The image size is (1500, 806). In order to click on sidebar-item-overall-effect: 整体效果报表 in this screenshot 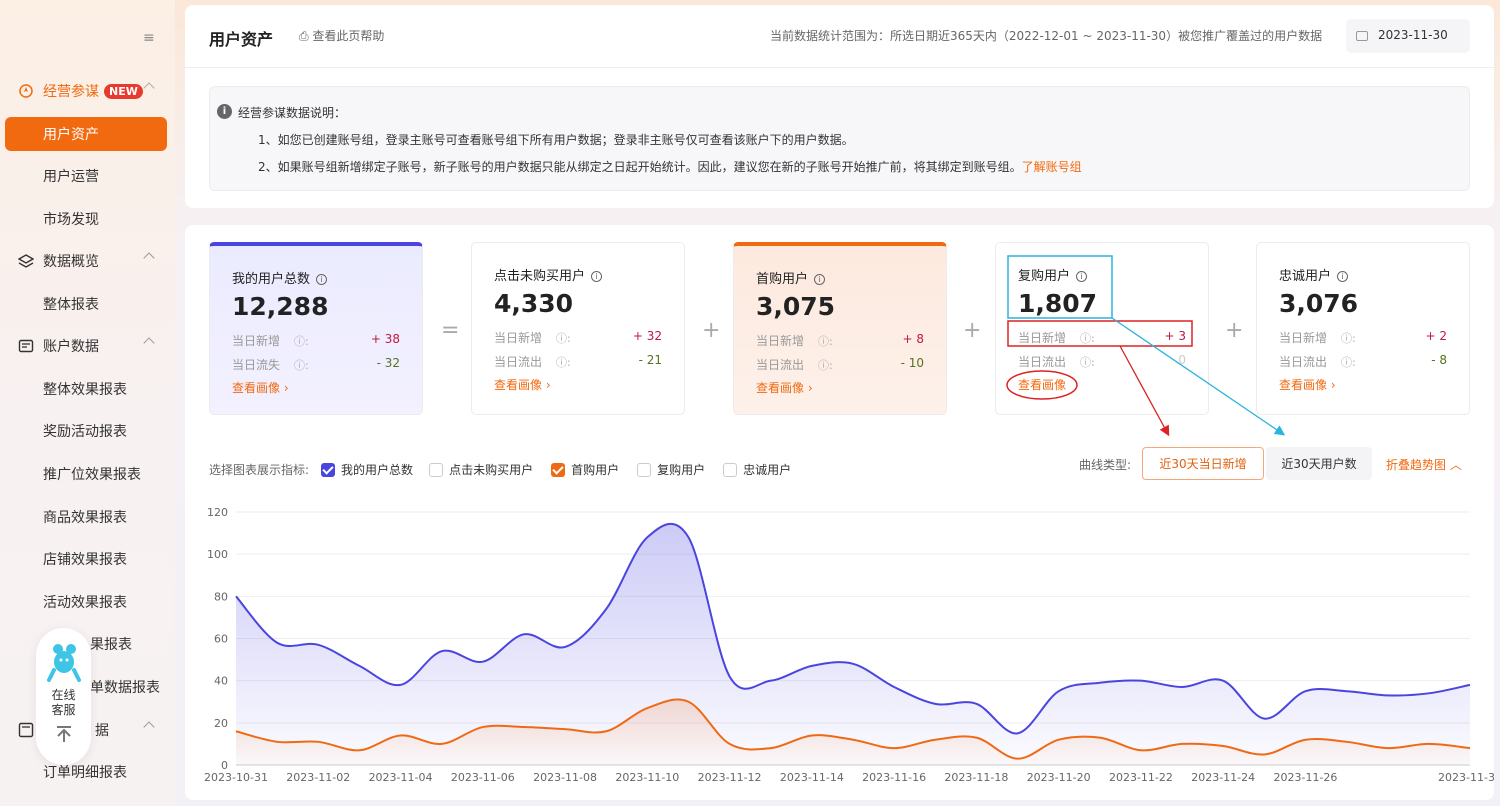, I will do `click(87, 389)`.